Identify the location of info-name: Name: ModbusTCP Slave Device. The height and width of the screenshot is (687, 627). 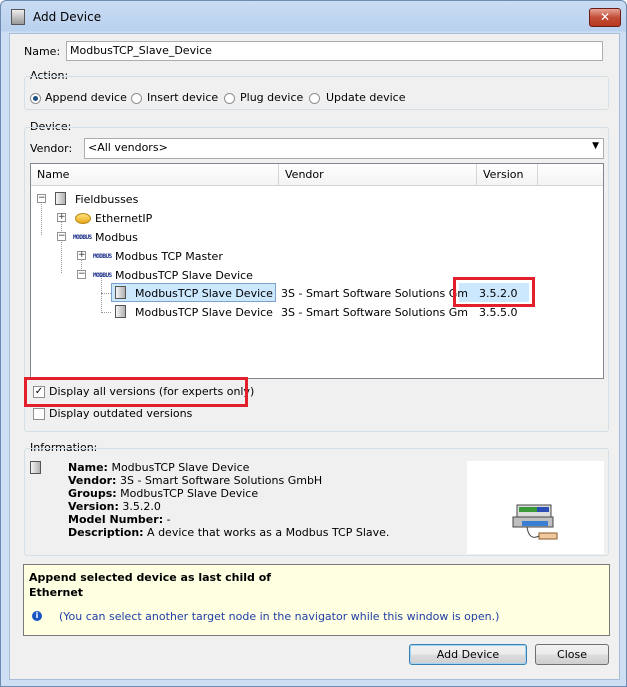
(158, 467).